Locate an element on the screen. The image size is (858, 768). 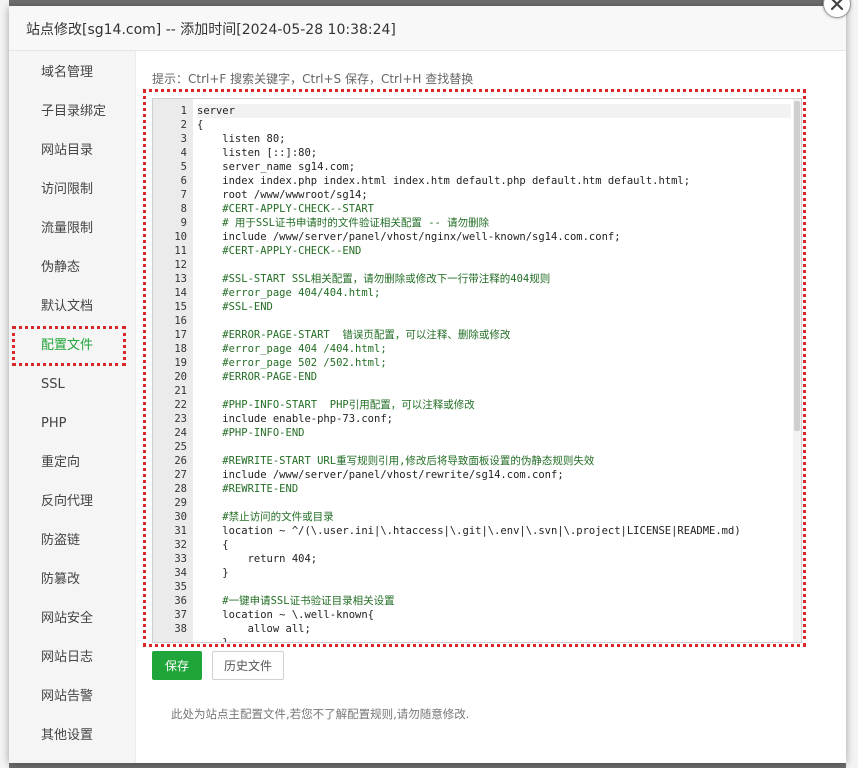
line-number: 21 is located at coordinates (180, 391).